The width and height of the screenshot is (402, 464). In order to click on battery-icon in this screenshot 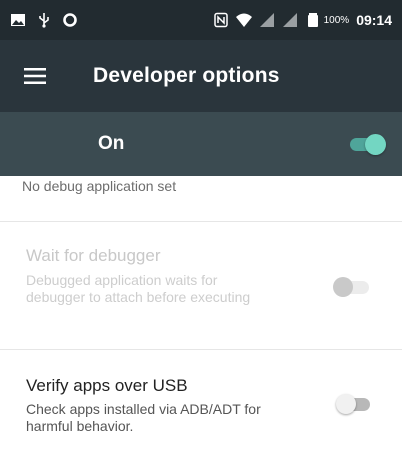, I will do `click(313, 20)`.